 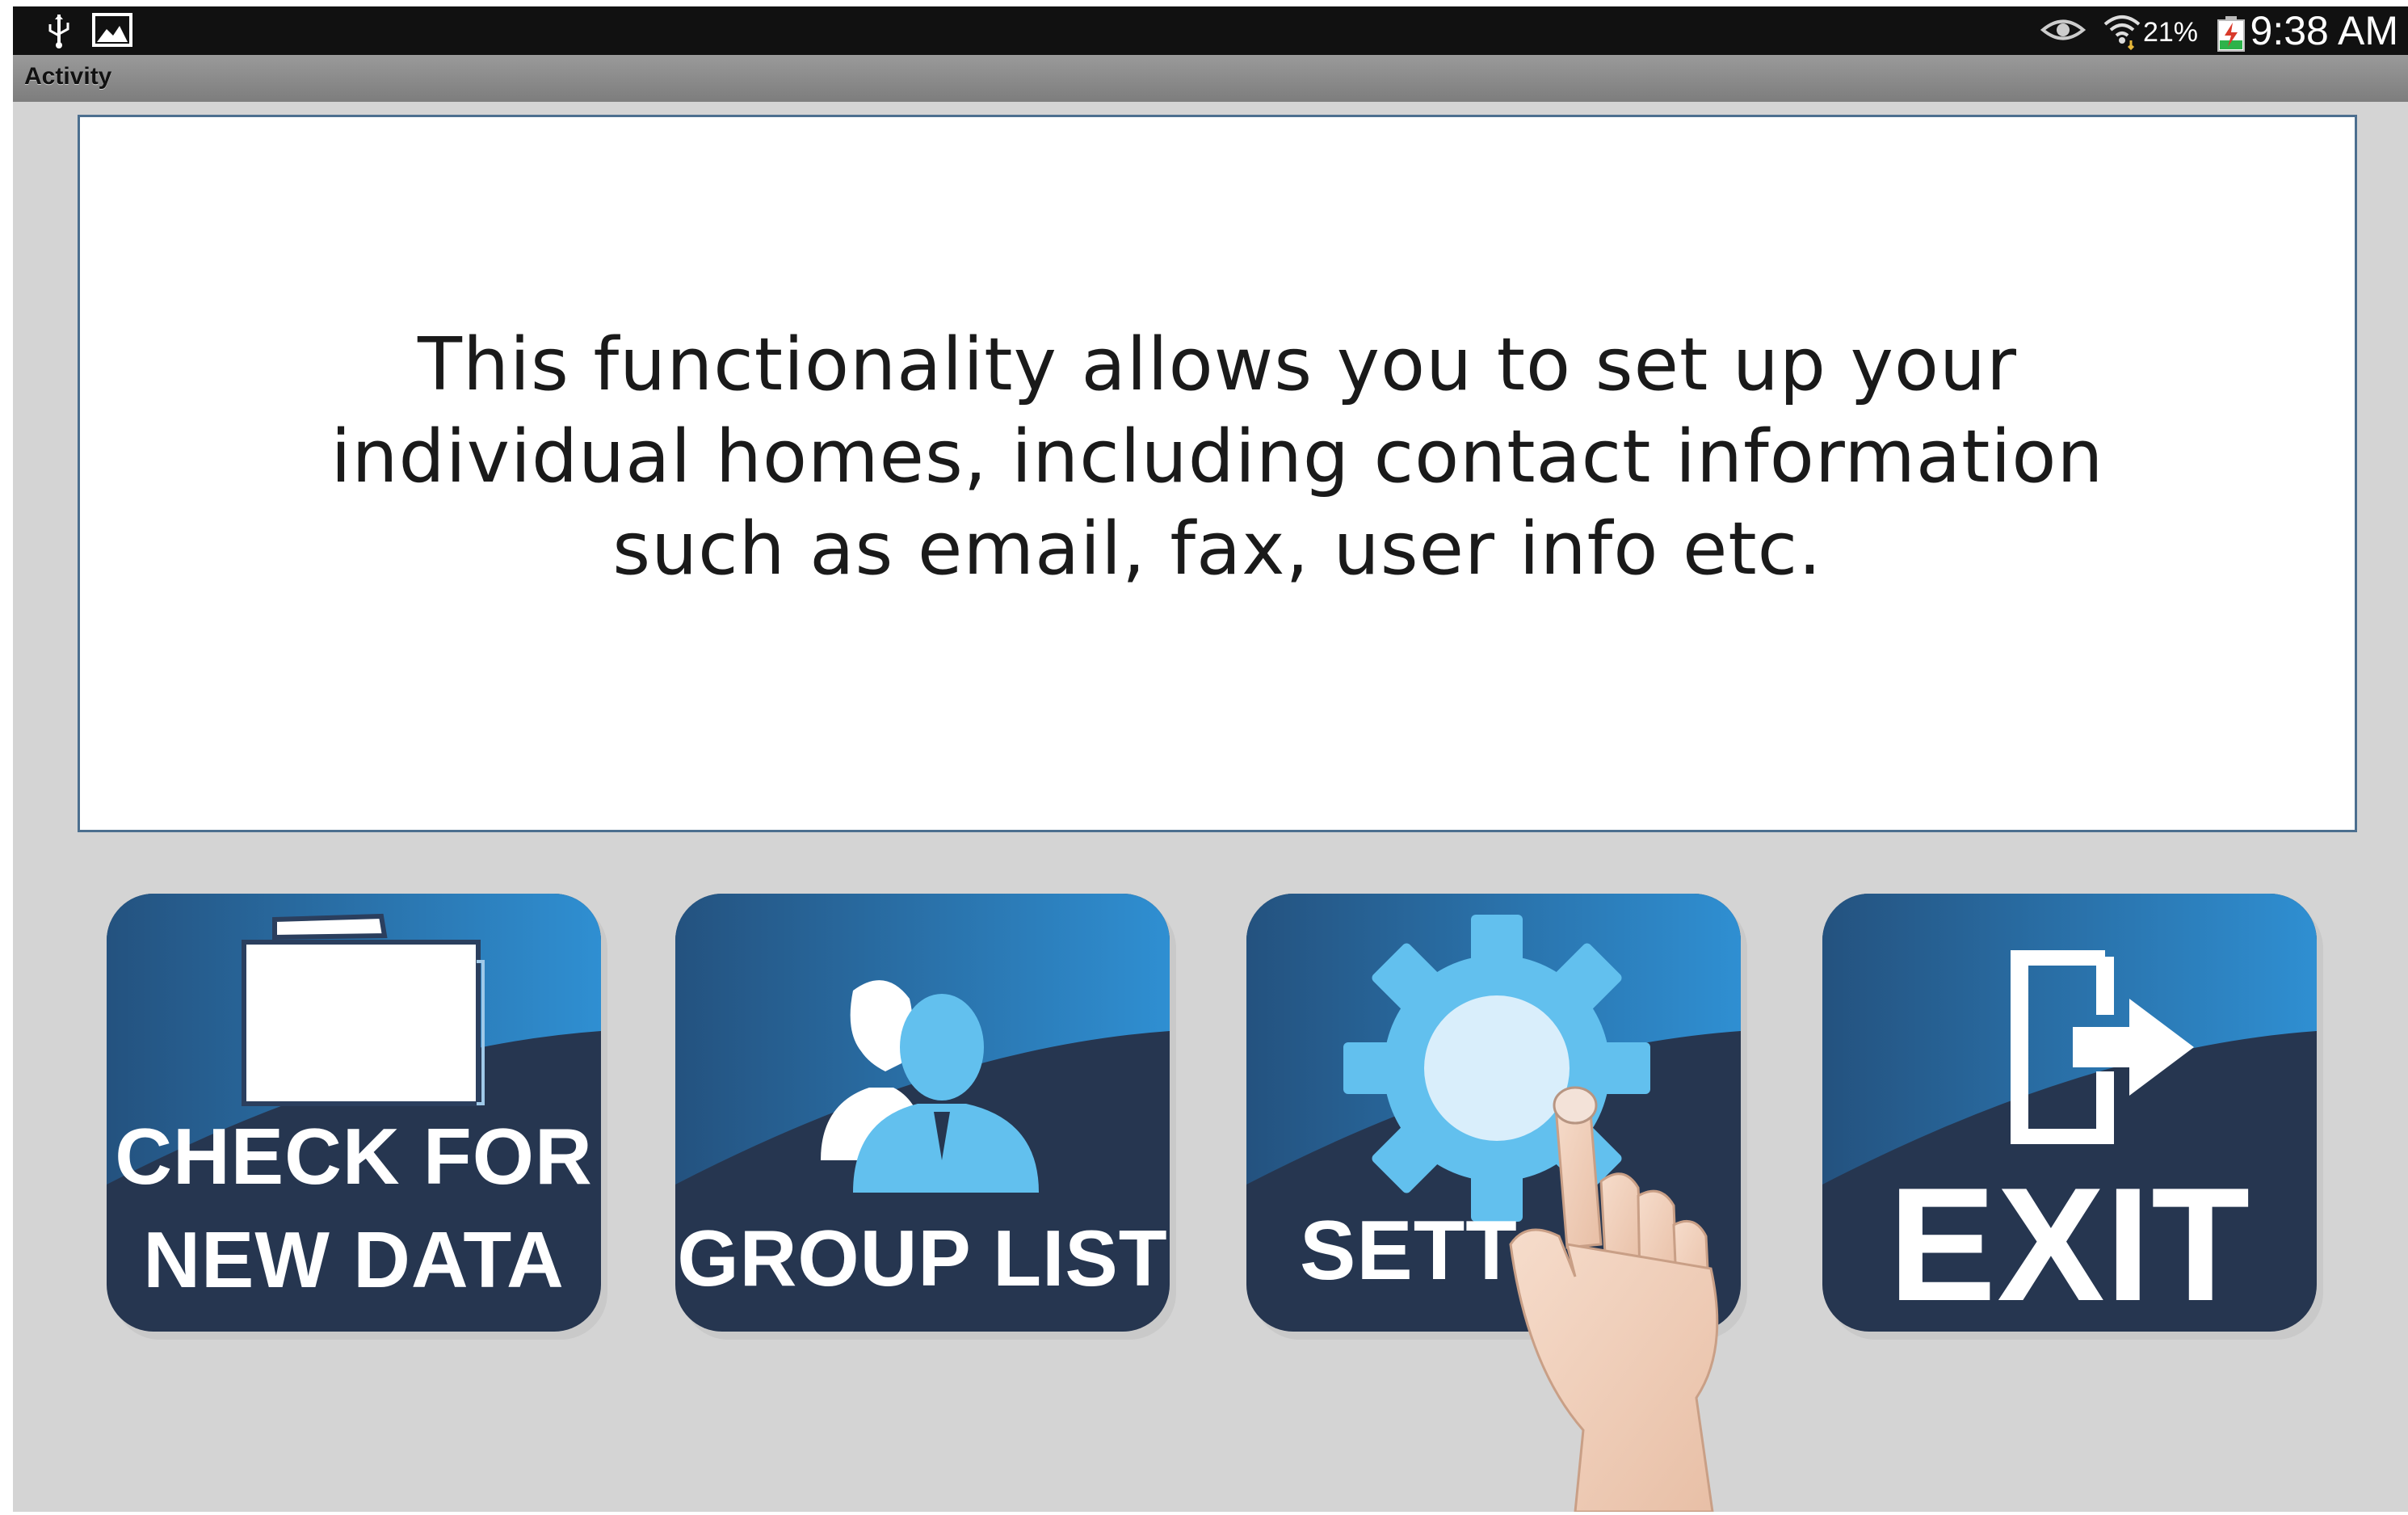 What do you see at coordinates (926, 1085) in the screenshot?
I see `users-icon` at bounding box center [926, 1085].